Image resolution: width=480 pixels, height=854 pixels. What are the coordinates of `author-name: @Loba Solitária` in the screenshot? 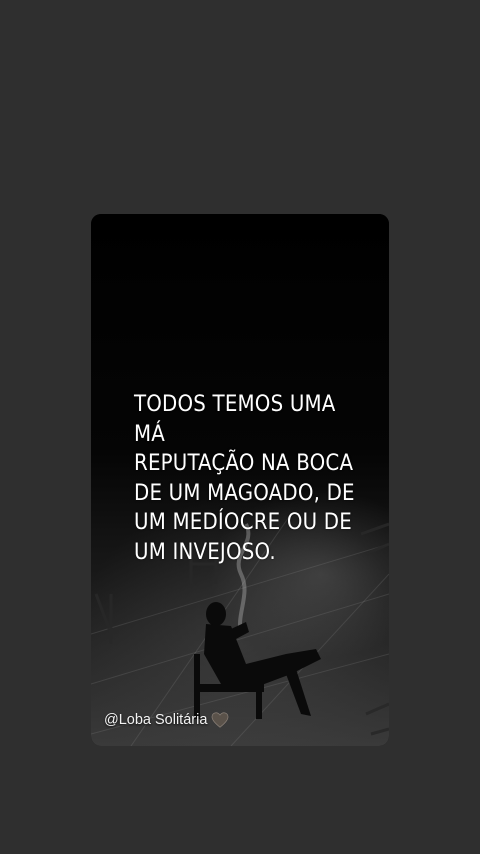 It's located at (156, 720).